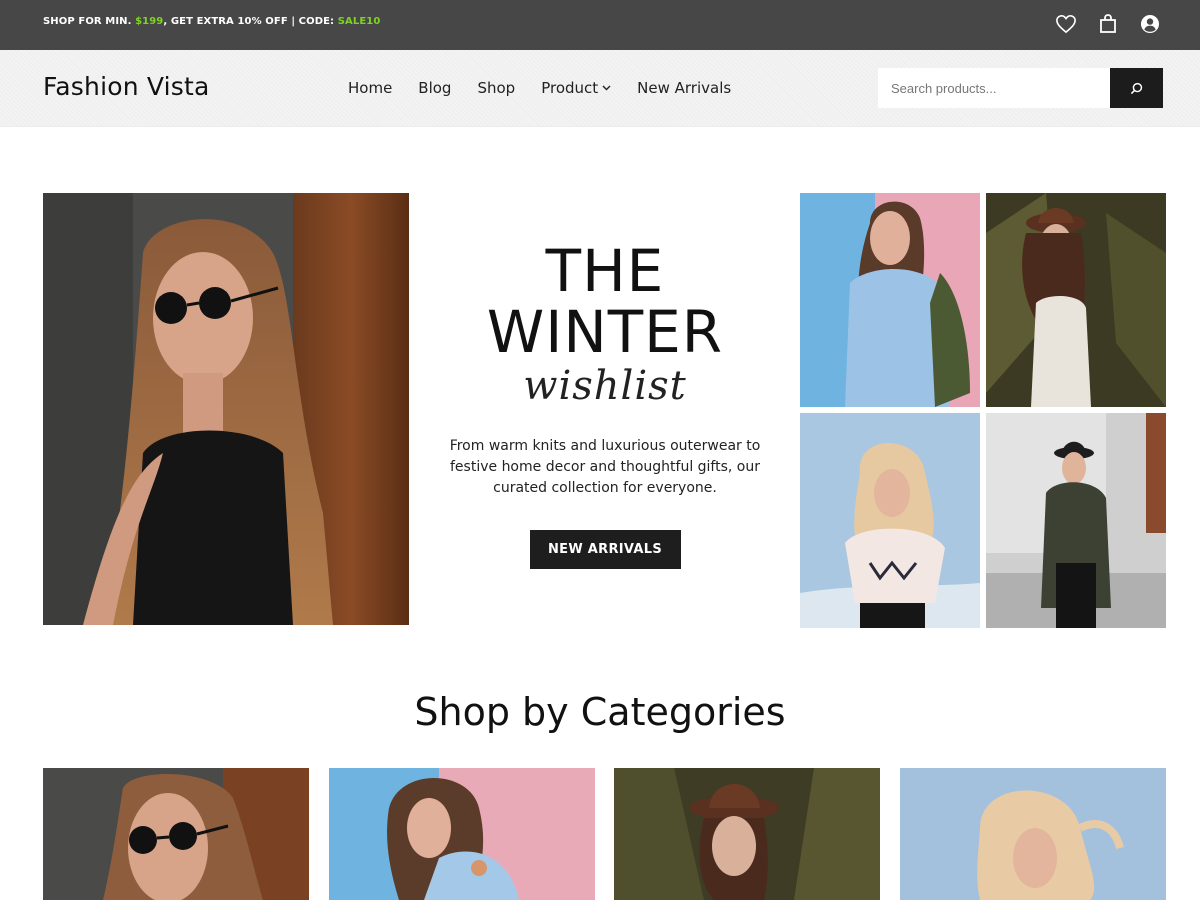 The height and width of the screenshot is (900, 1200). I want to click on promo-text-part: SHOP FOR MIN., so click(89, 21).